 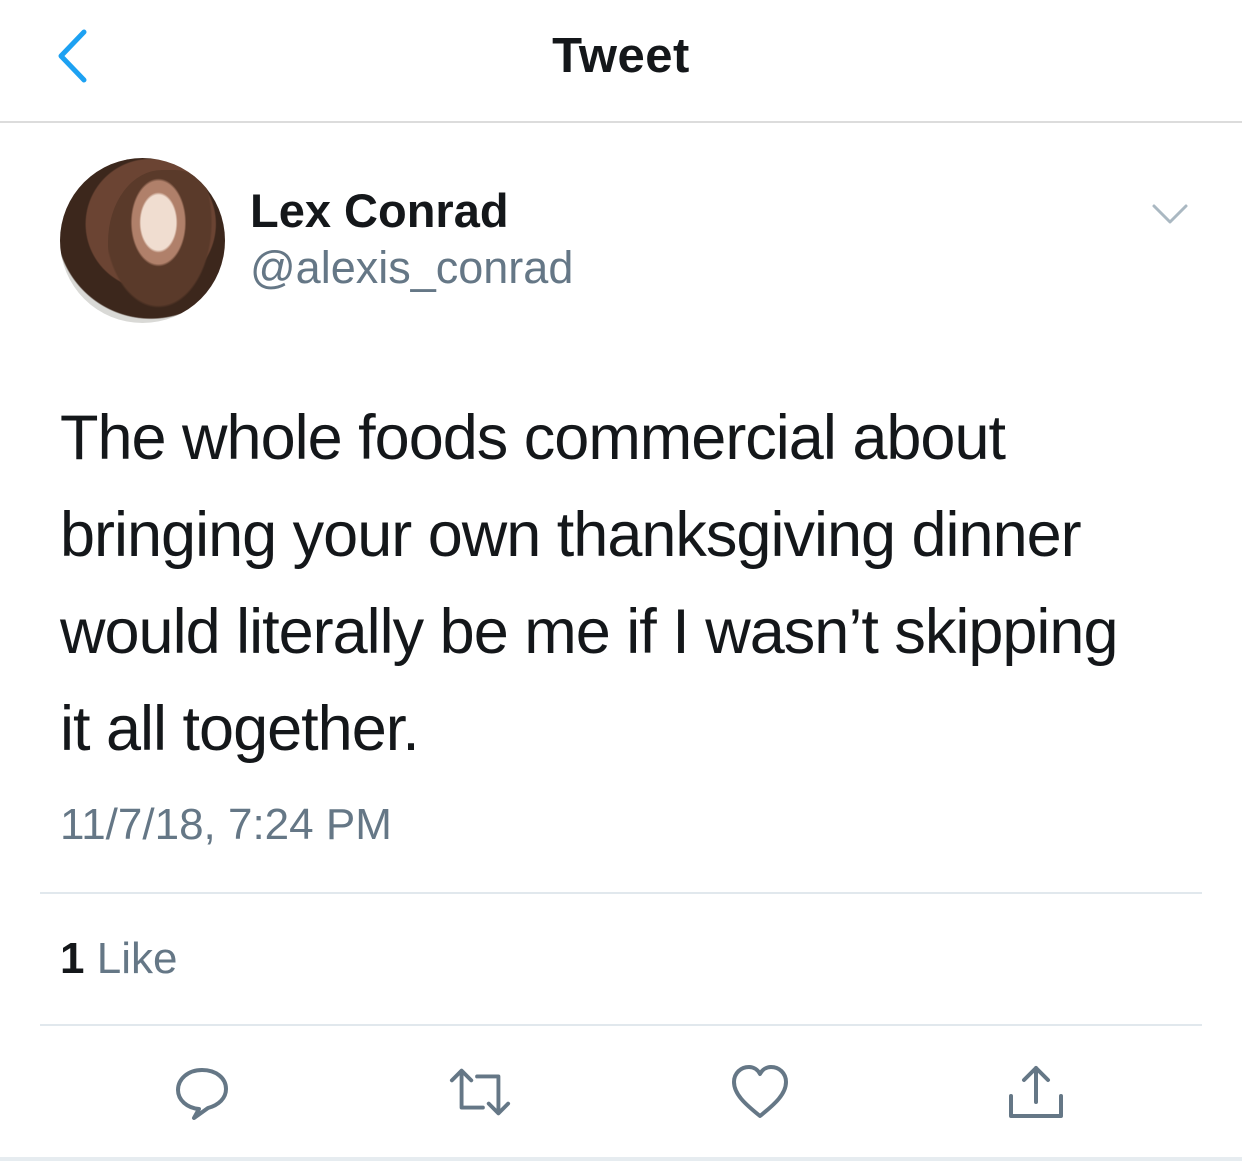 What do you see at coordinates (226, 824) in the screenshot?
I see `tweet-timestamp: 11/7/18, 7:24 PM` at bounding box center [226, 824].